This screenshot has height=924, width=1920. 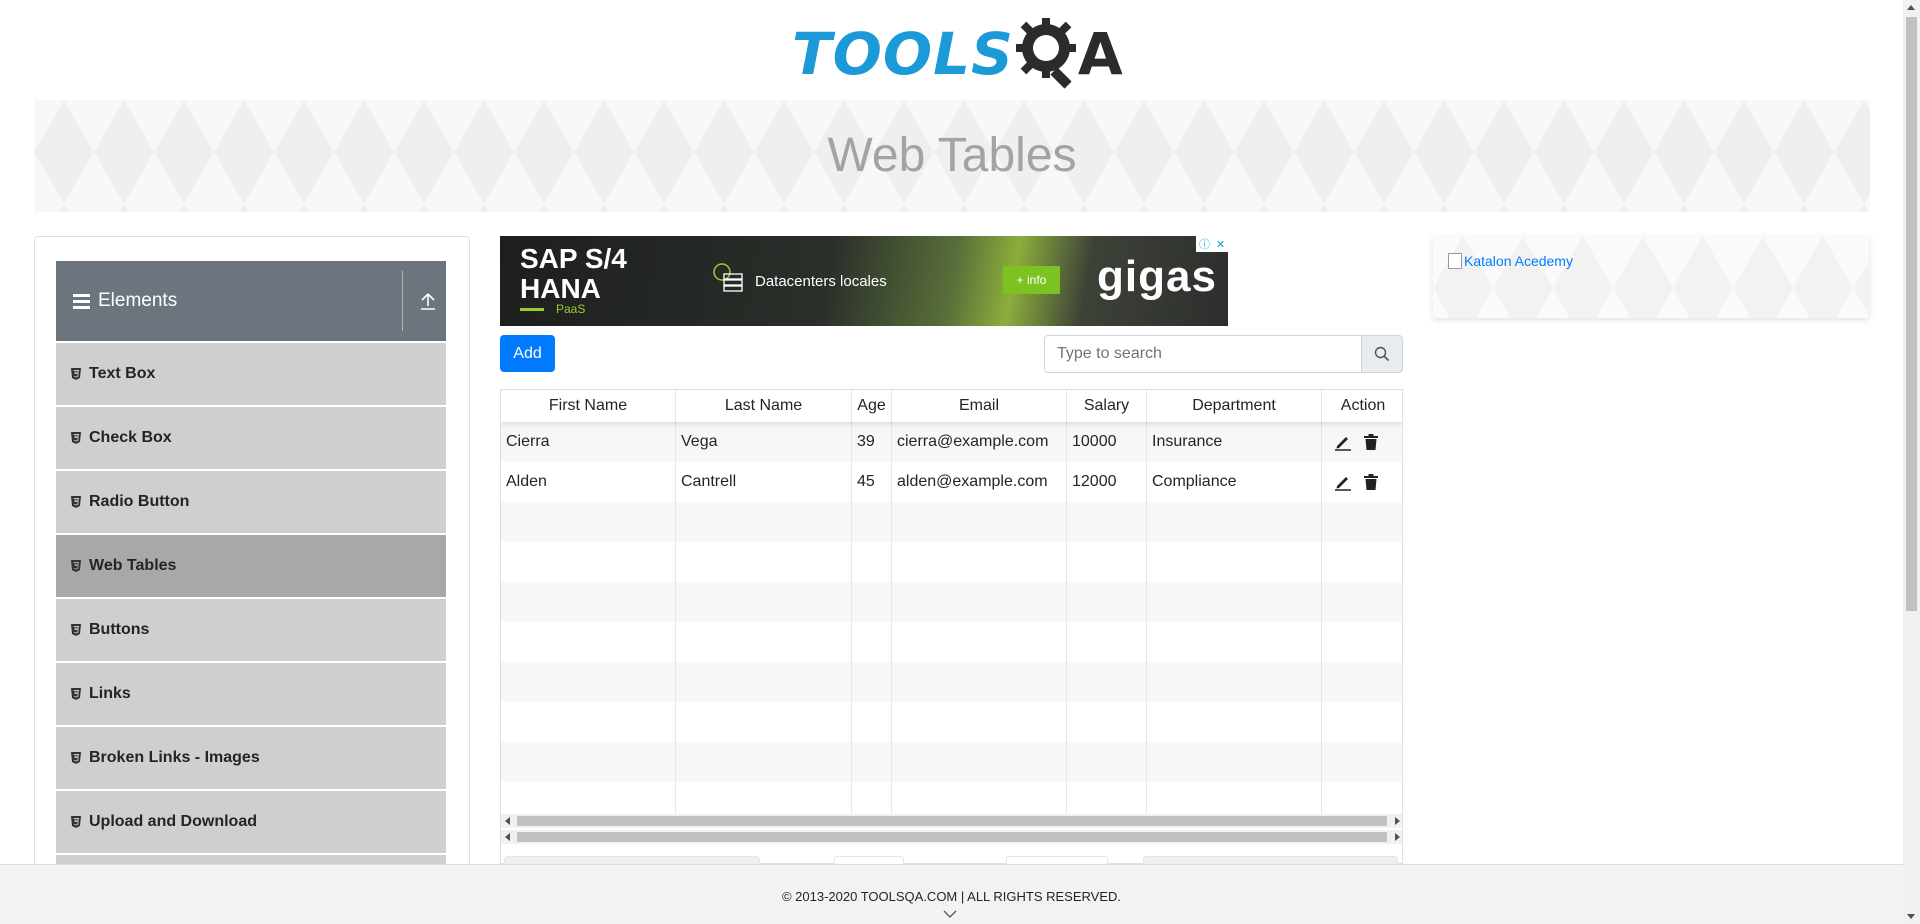 I want to click on column-header-email: Email, so click(x=979, y=406).